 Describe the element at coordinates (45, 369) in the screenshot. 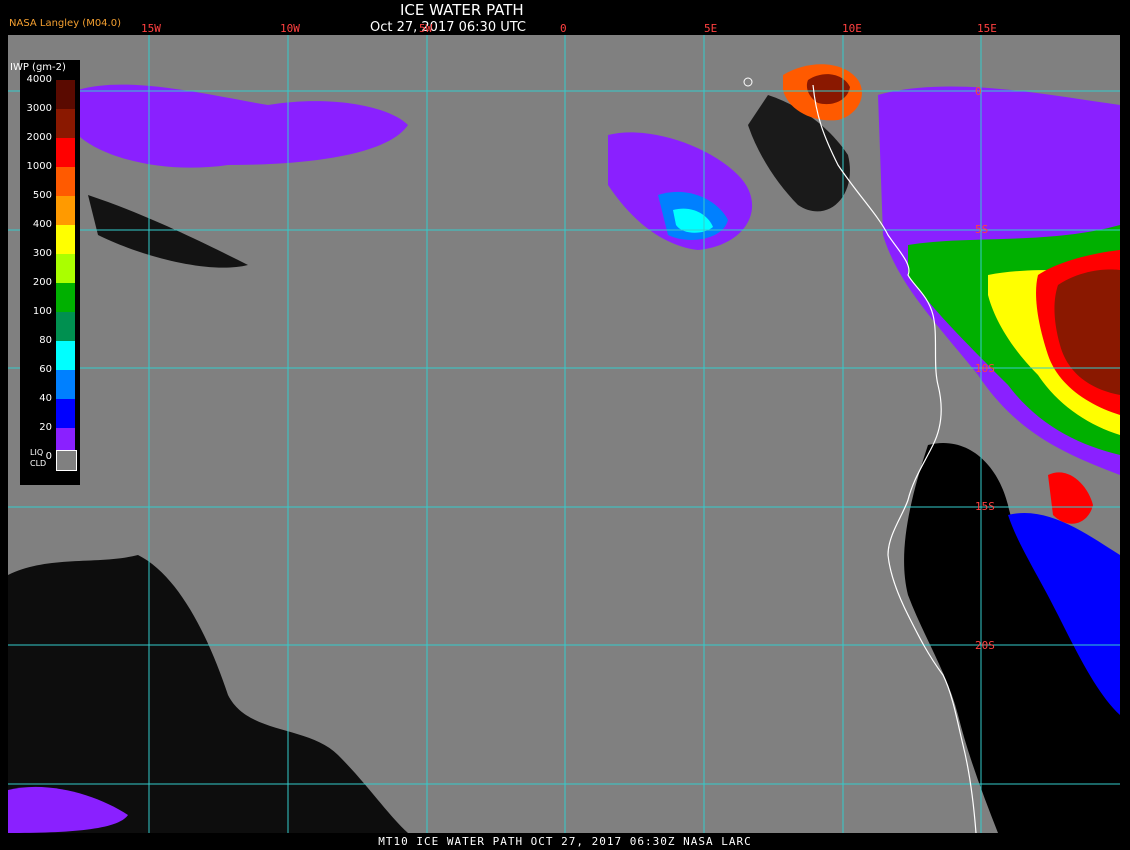

I see `legend-level: 60` at that location.